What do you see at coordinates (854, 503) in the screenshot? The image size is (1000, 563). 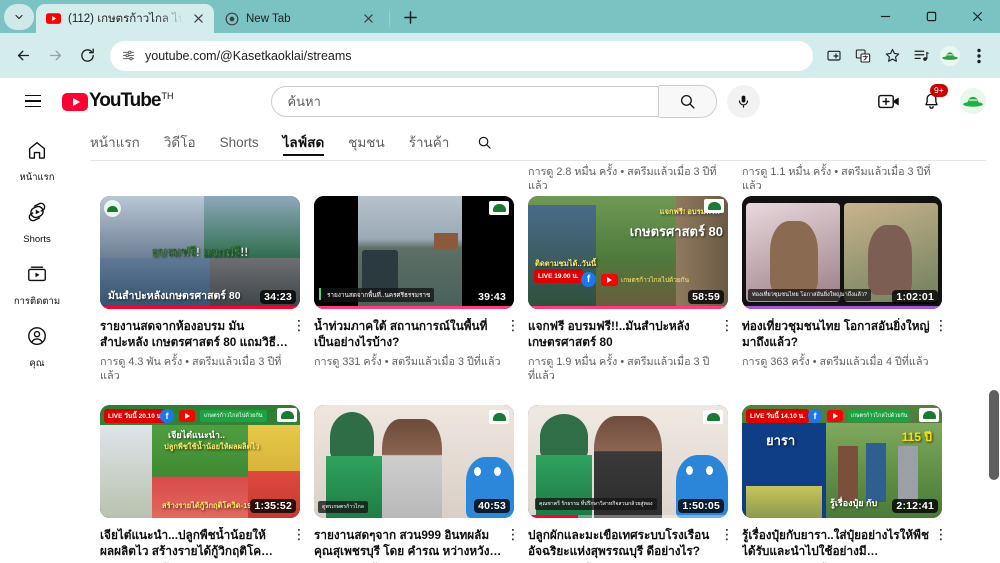 I see `thumbnail-overlay-bottom: รู้เรื่องปุ๋ย กับ` at bounding box center [854, 503].